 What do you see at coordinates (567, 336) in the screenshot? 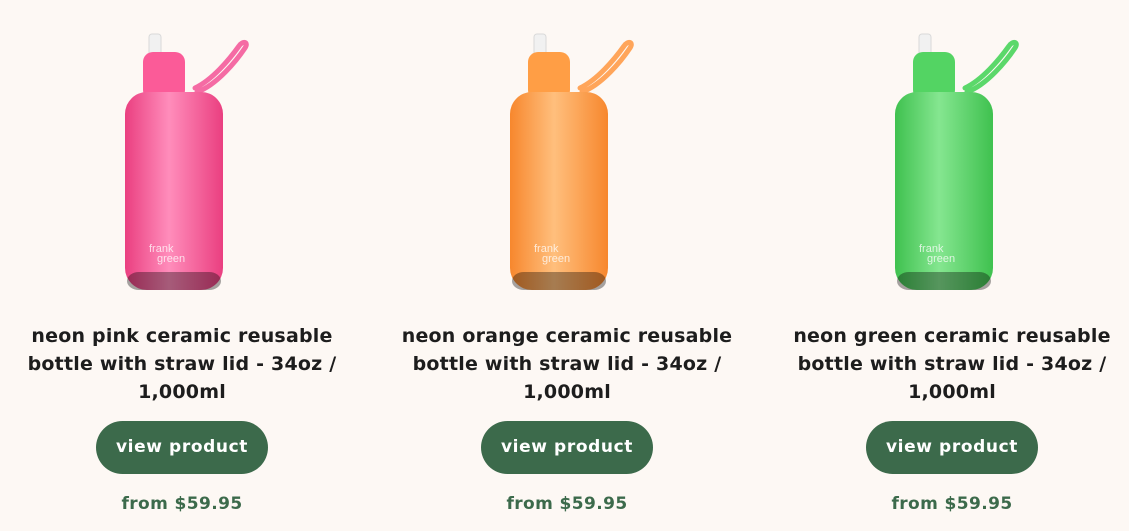
I see `product-title-line: neon orange ceramic reusable` at bounding box center [567, 336].